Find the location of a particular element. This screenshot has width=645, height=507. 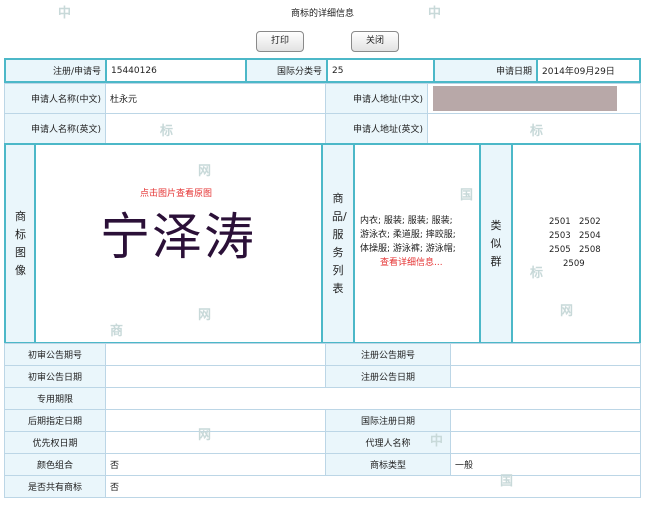

applicant-addr-cn-value is located at coordinates (534, 98).